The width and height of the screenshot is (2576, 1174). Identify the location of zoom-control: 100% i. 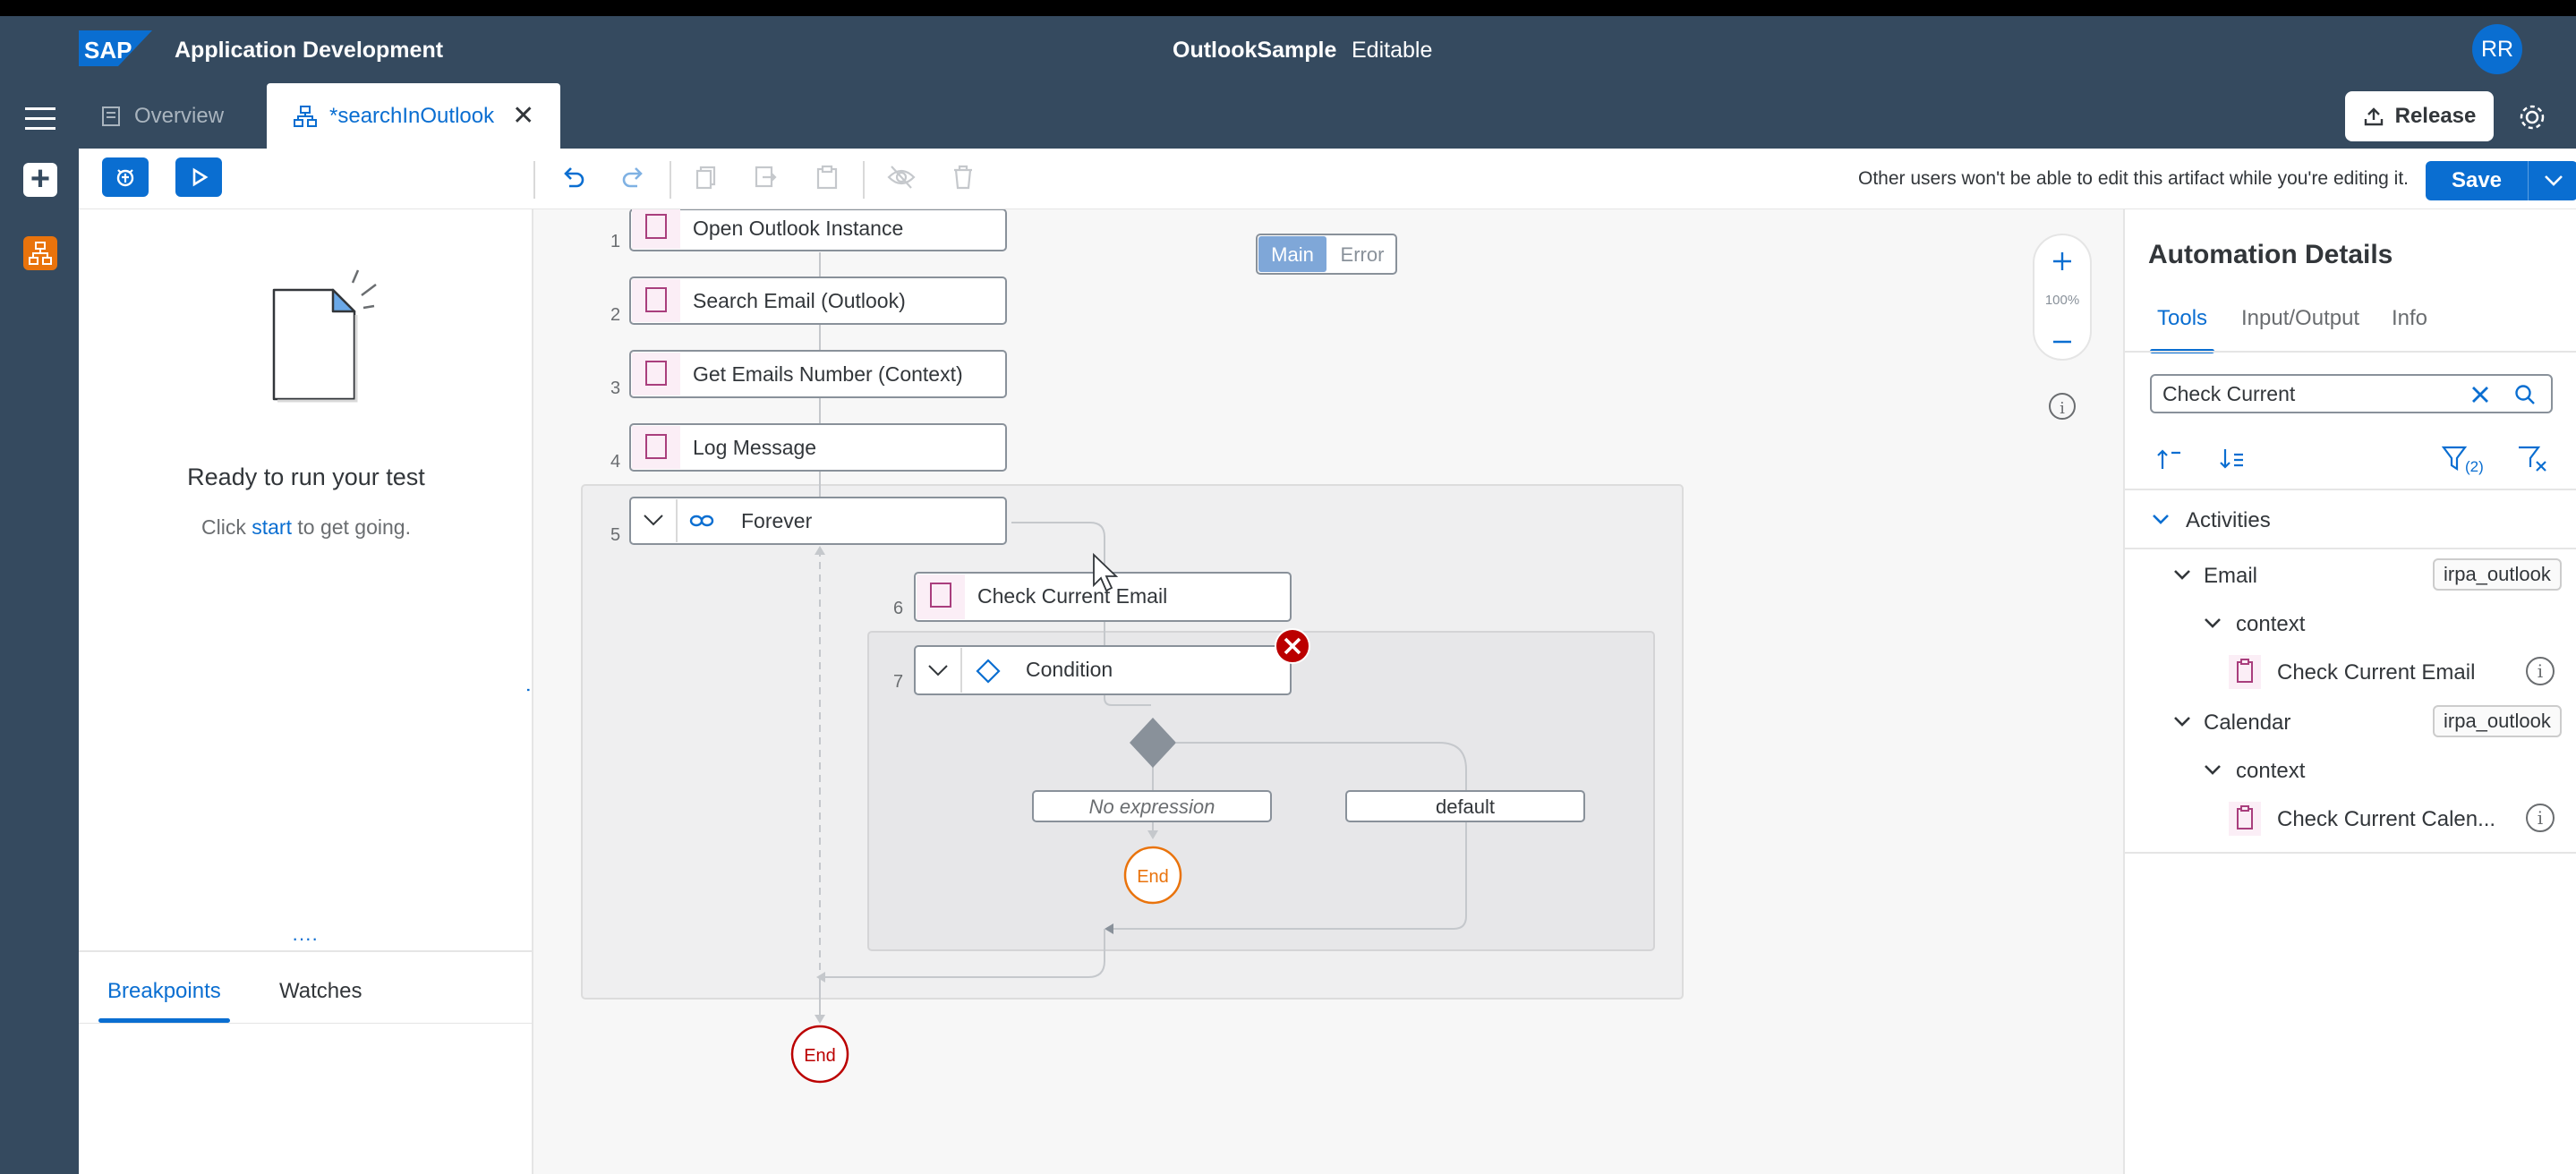
(2062, 327).